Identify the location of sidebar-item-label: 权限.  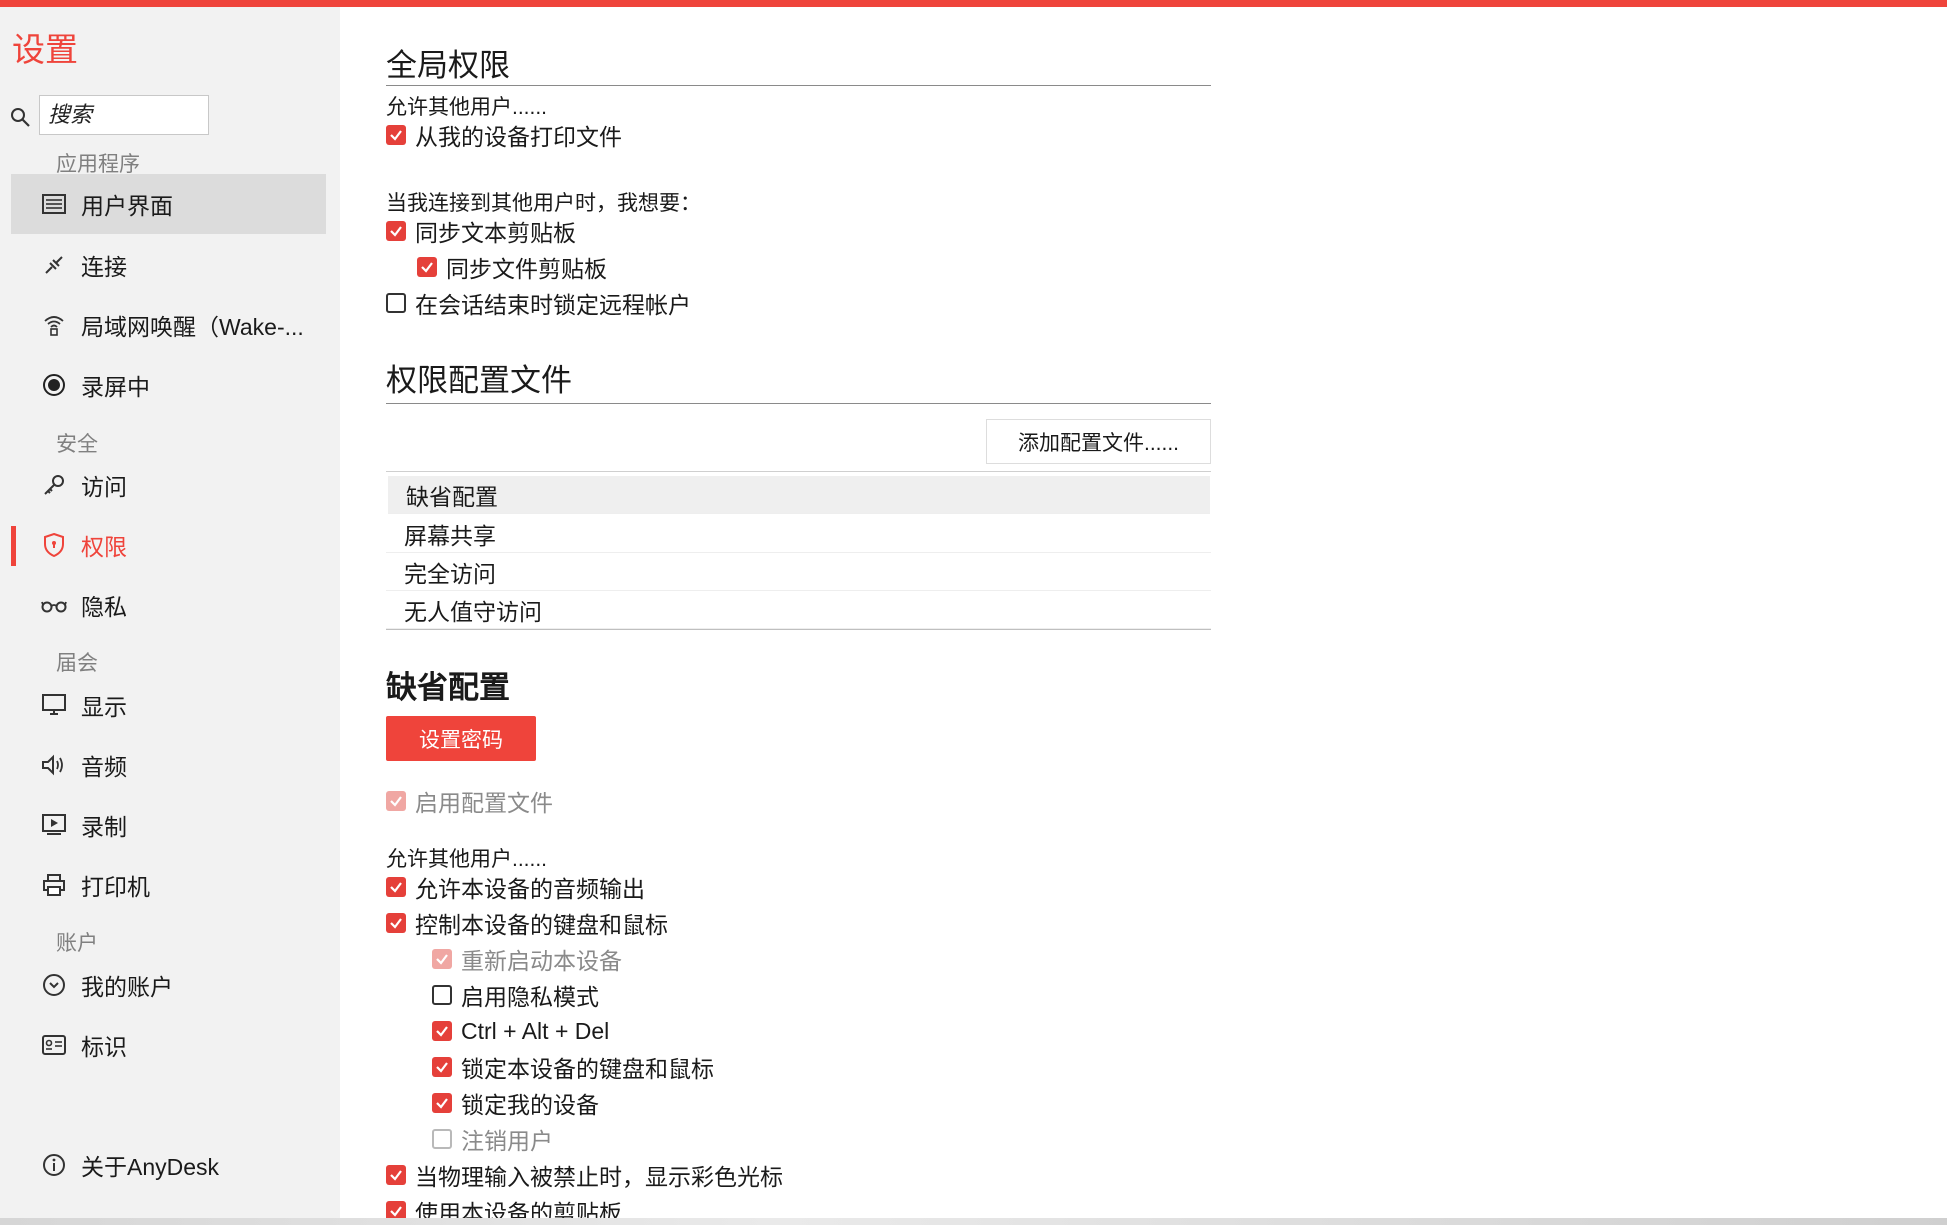
(104, 547).